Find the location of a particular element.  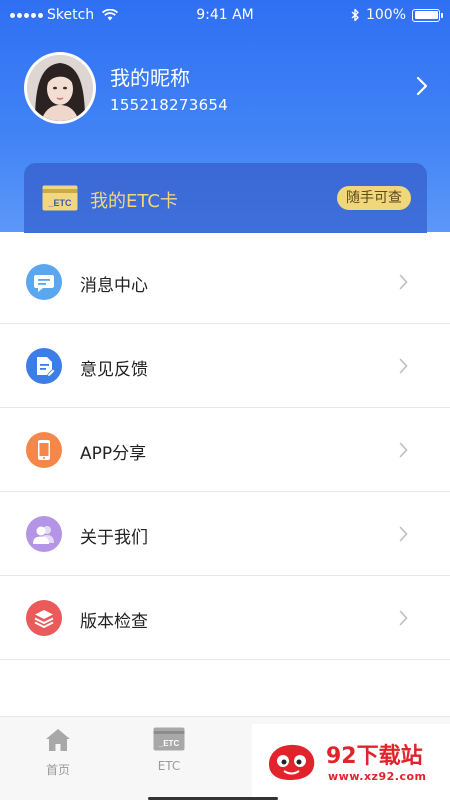

status-bar: Sketch 9:41 AM 100% is located at coordinates (225, 16).